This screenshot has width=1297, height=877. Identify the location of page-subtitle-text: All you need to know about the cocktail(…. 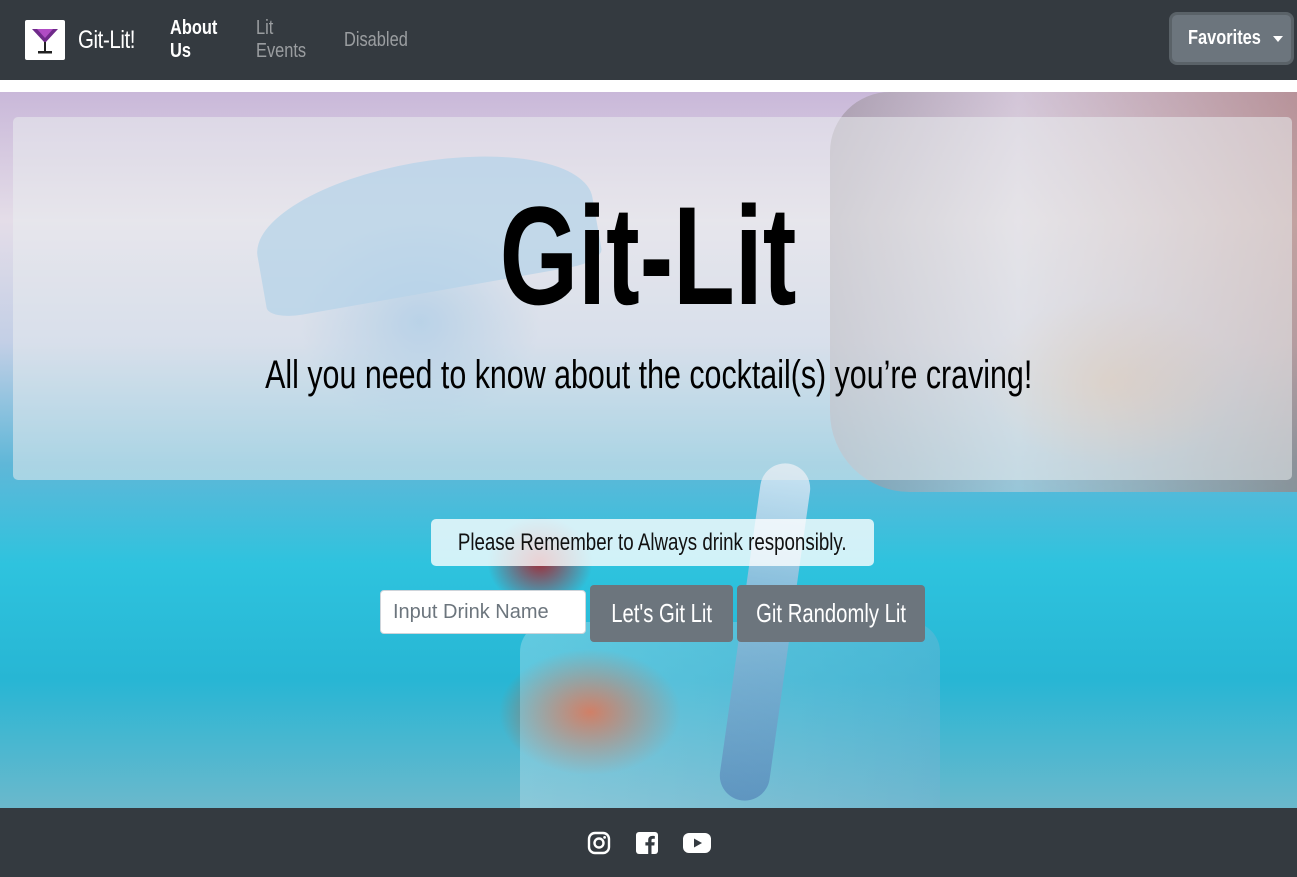
(648, 375).